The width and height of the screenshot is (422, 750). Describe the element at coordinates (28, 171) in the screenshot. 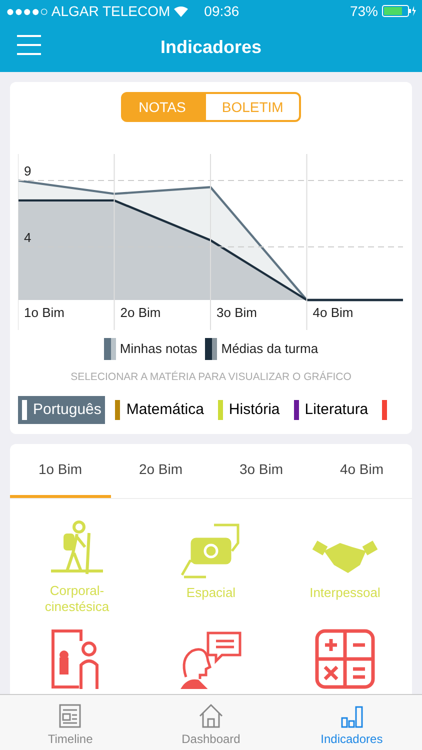

I see `y-tick-label: 9` at that location.